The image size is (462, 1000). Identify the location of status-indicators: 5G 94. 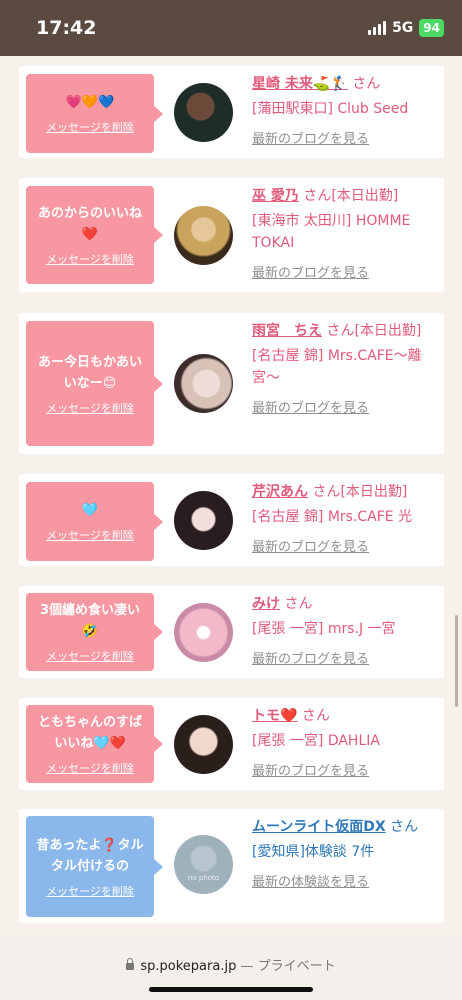
(406, 28).